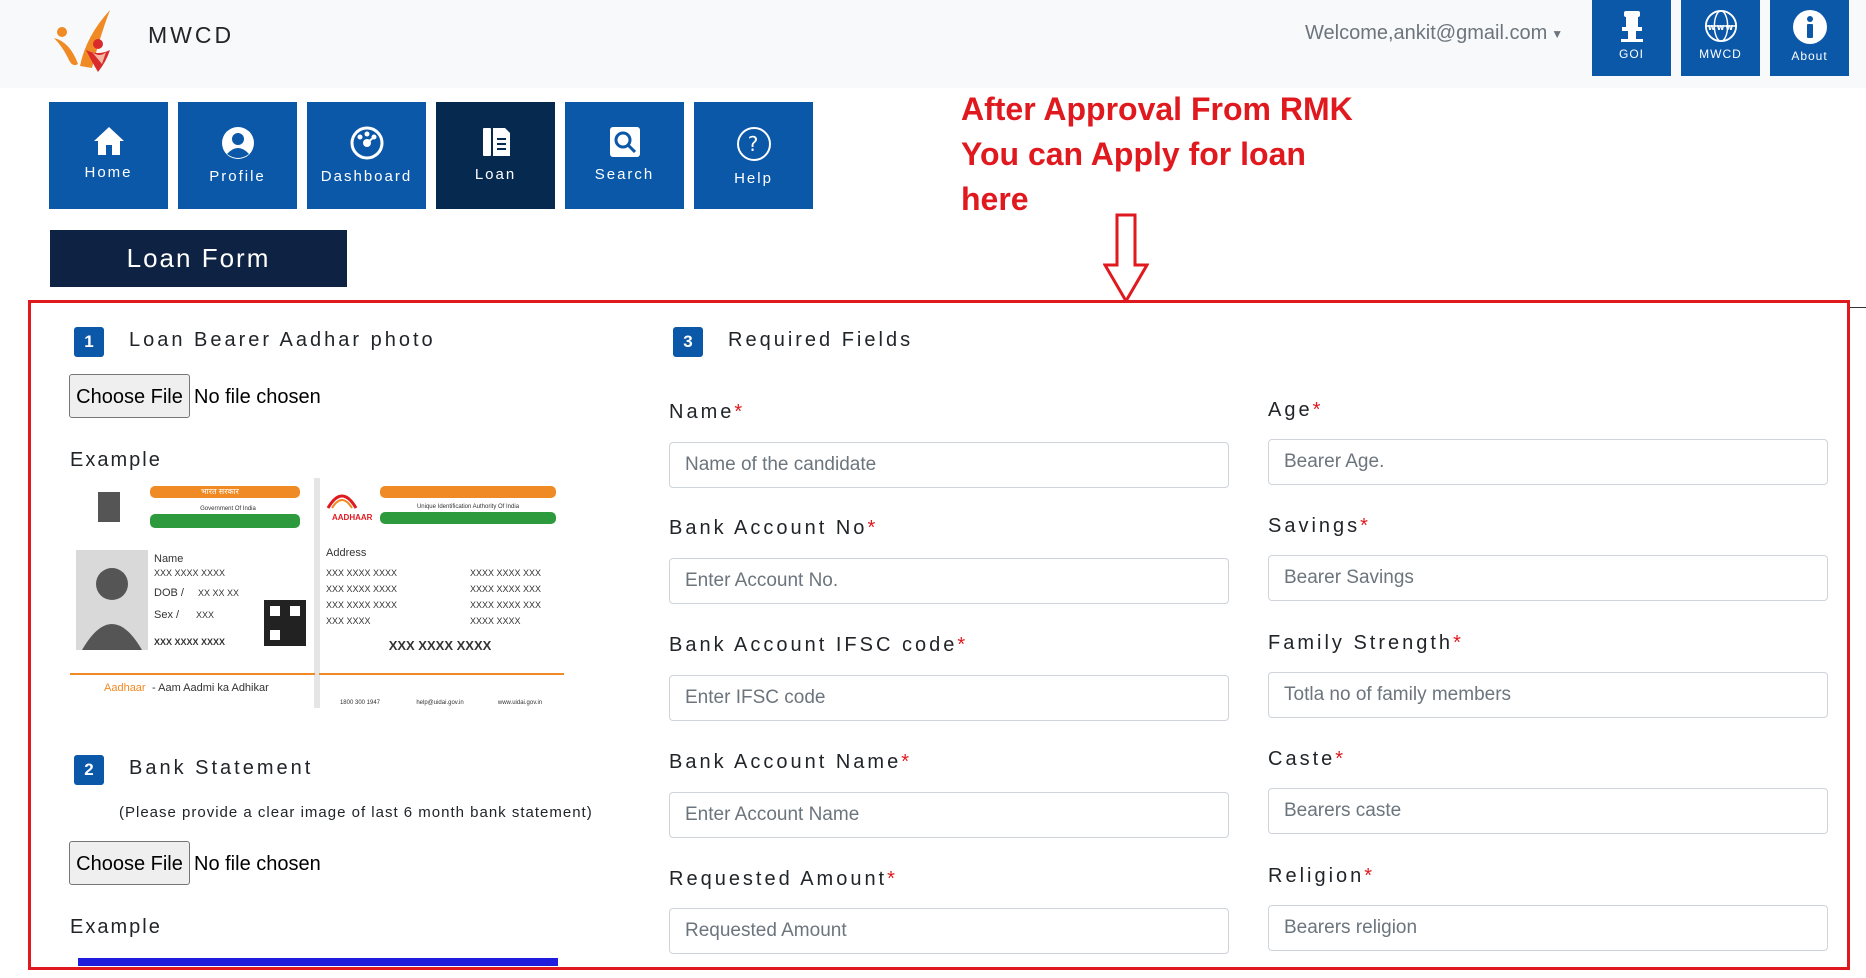  What do you see at coordinates (505, 589) in the screenshot?
I see `addr2-line-2: XXXX XXXX XXX` at bounding box center [505, 589].